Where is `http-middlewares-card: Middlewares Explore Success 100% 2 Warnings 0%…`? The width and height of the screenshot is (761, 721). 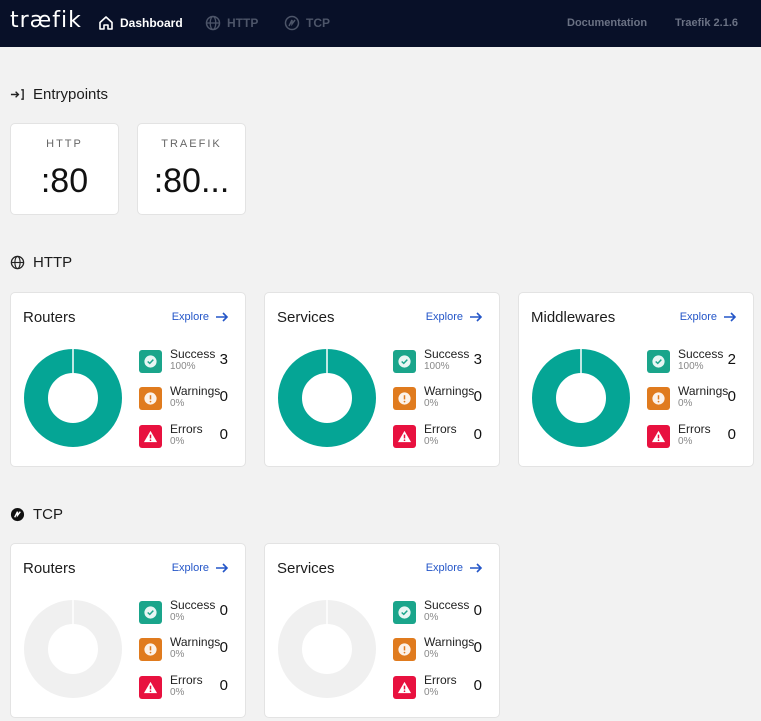
http-middlewares-card: Middlewares Explore Success 100% 2 Warnings 0%… is located at coordinates (636, 379).